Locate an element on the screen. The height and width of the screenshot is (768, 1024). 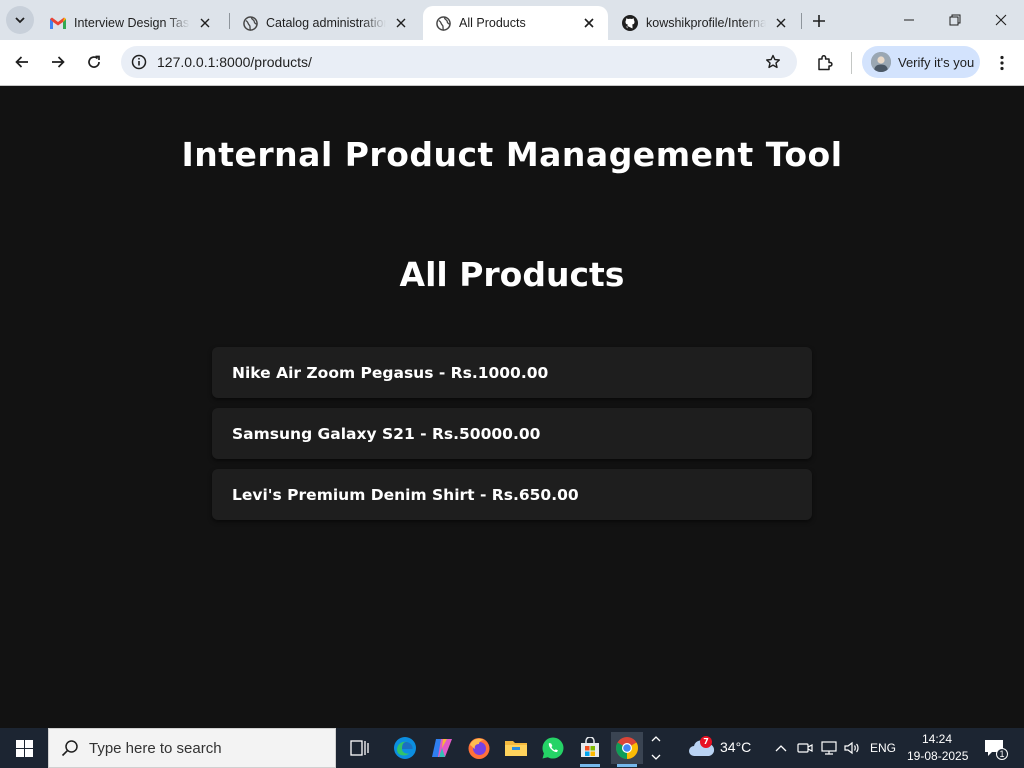
task-view-button is located at coordinates (360, 748).